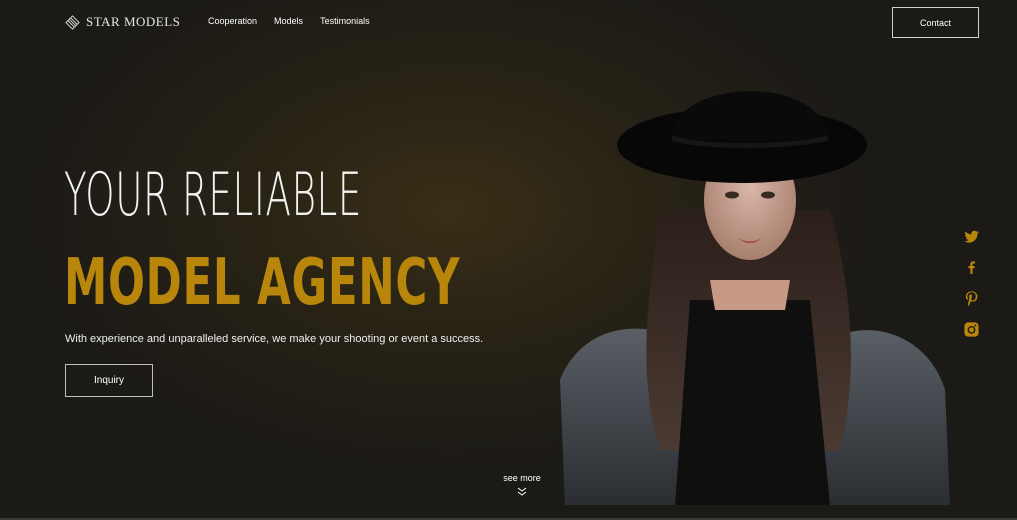 The height and width of the screenshot is (520, 1017). I want to click on twitter-icon, so click(971, 236).